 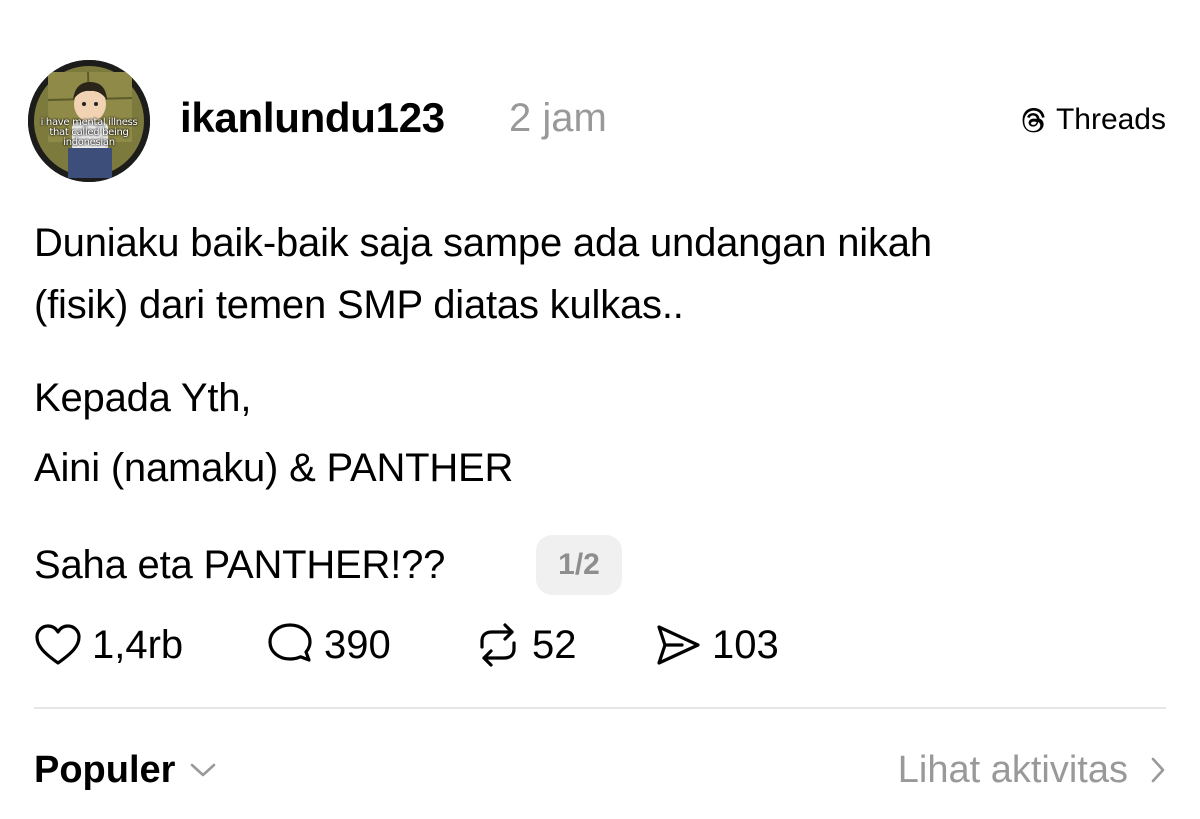 What do you see at coordinates (143, 398) in the screenshot?
I see `post-text-line: Kepada Yth,` at bounding box center [143, 398].